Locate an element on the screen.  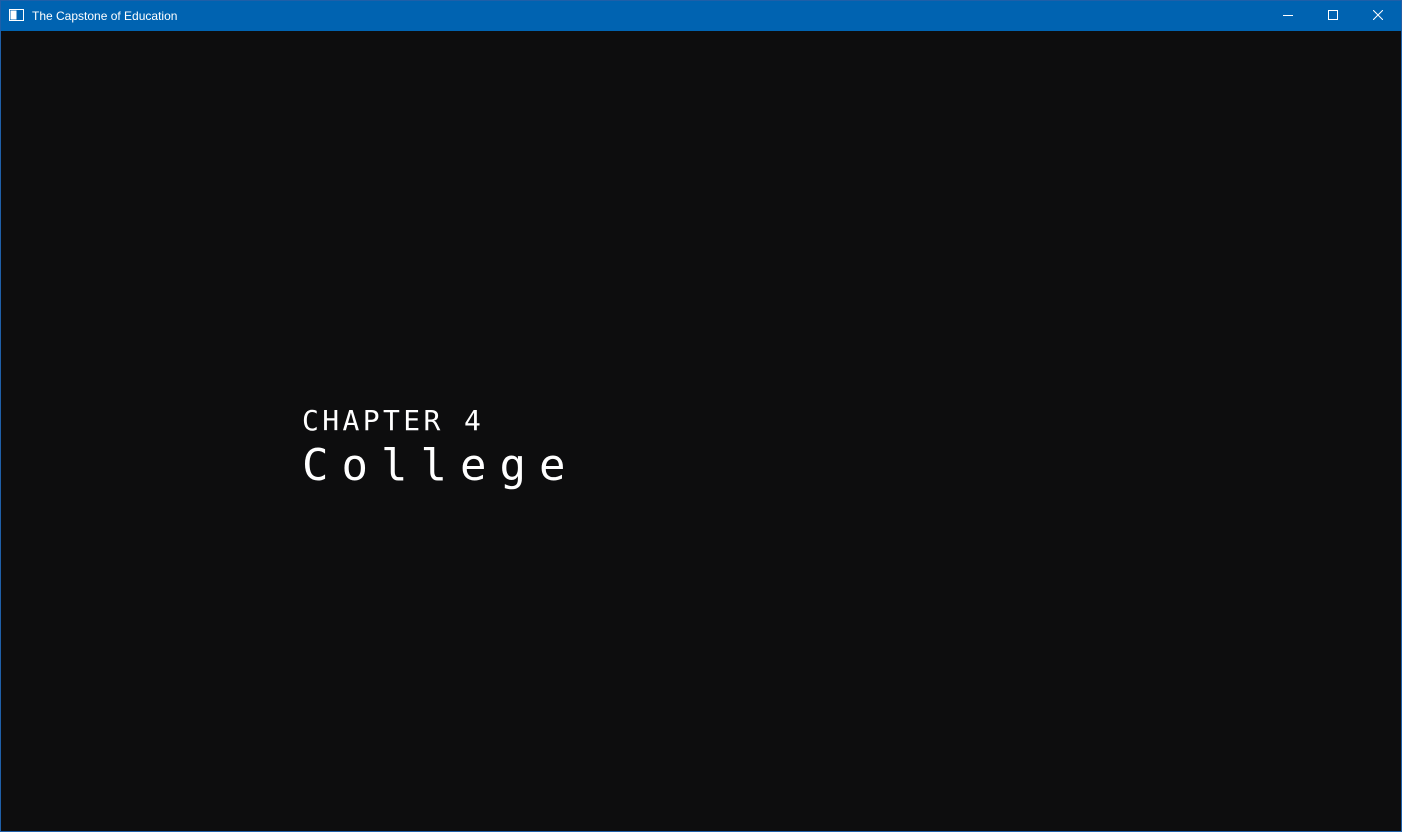
minimize-button is located at coordinates (1288, 16).